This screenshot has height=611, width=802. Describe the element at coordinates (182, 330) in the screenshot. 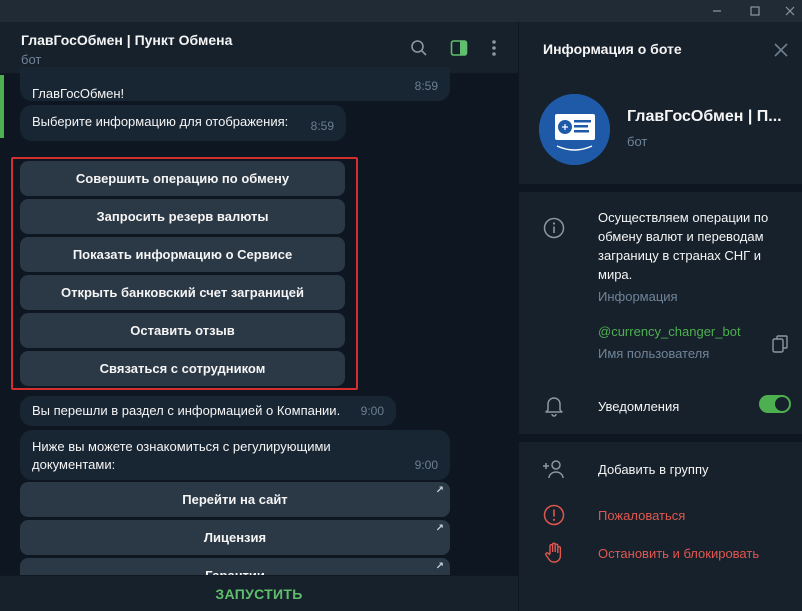

I see `menu-button-review: Оставить отзыв` at that location.